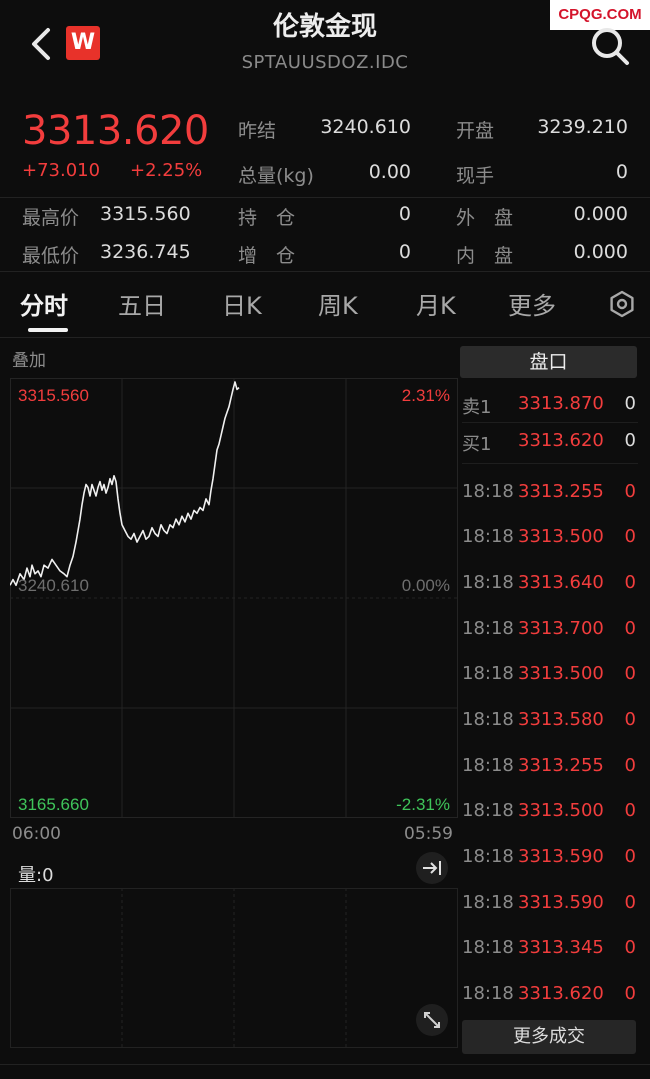 Image resolution: width=650 pixels, height=1079 pixels. Describe the element at coordinates (276, 176) in the screenshot. I see `volume-label: 总量(kg)` at that location.